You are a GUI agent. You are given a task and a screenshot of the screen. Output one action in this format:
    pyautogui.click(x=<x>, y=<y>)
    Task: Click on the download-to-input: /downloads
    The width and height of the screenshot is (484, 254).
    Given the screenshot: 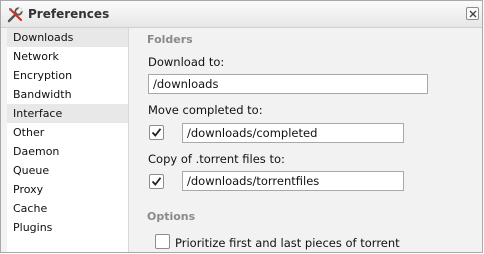 What is the action you would take?
    pyautogui.click(x=288, y=84)
    